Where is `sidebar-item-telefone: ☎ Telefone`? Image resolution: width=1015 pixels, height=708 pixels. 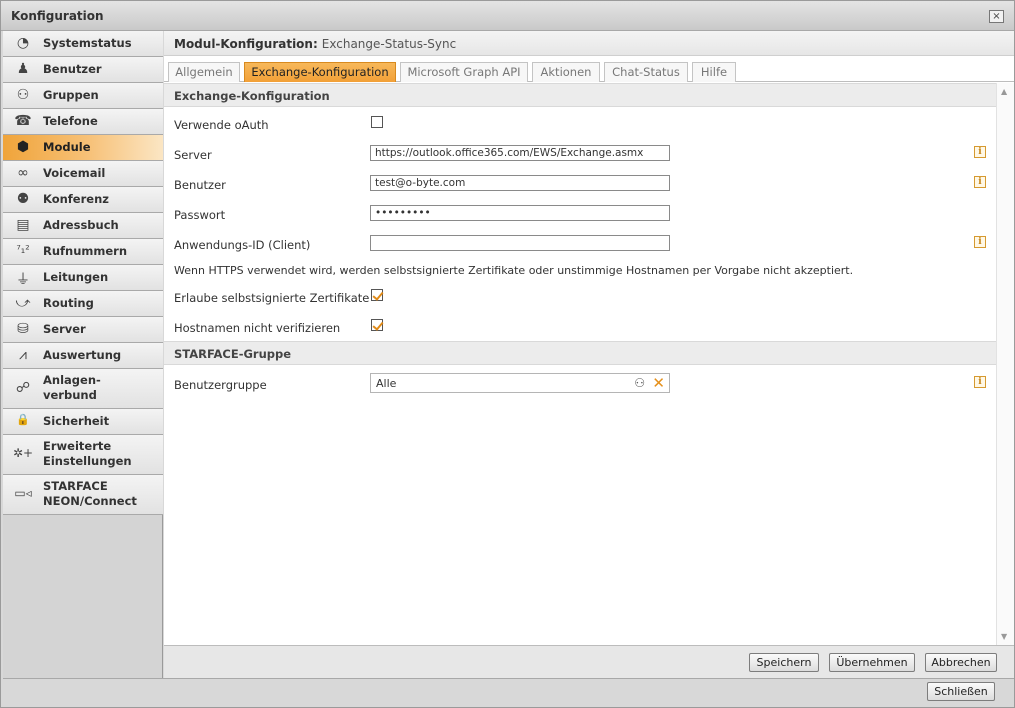 sidebar-item-telefone: ☎ Telefone is located at coordinates (83, 122).